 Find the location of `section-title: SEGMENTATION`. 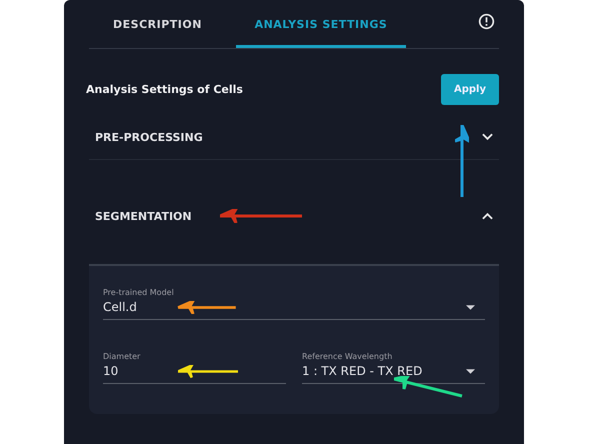

section-title: SEGMENTATION is located at coordinates (143, 216).